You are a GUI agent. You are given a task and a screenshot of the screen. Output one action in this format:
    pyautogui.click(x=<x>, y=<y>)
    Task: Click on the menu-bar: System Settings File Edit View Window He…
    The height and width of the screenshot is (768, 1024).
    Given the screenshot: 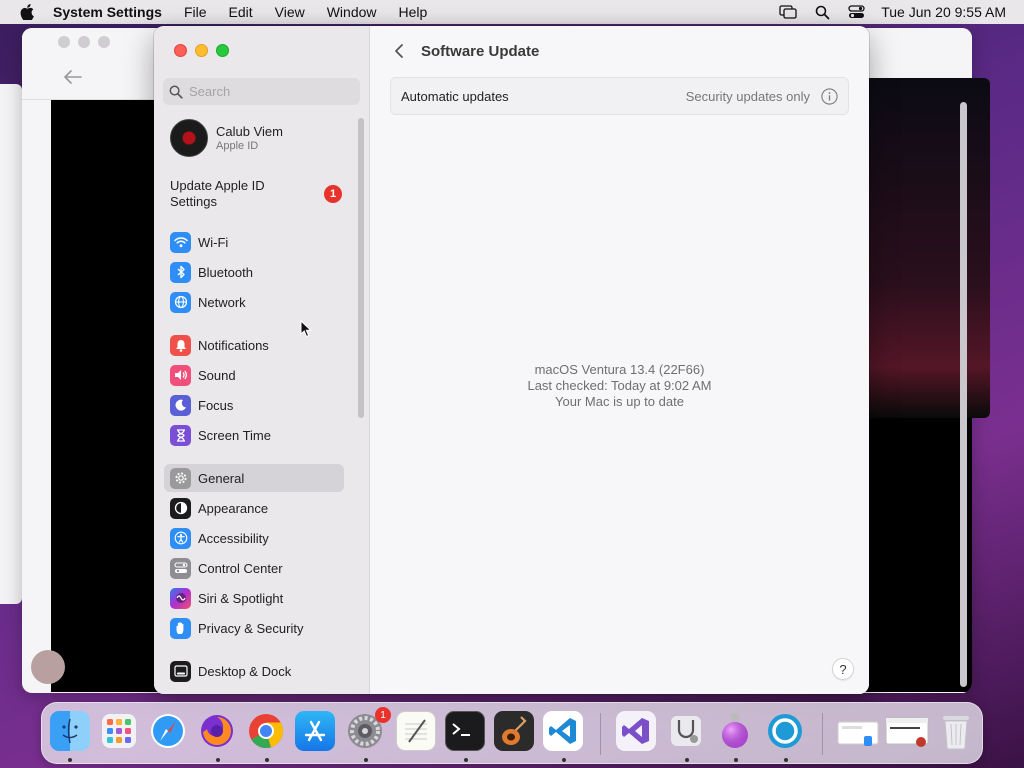 What is the action you would take?
    pyautogui.click(x=512, y=12)
    